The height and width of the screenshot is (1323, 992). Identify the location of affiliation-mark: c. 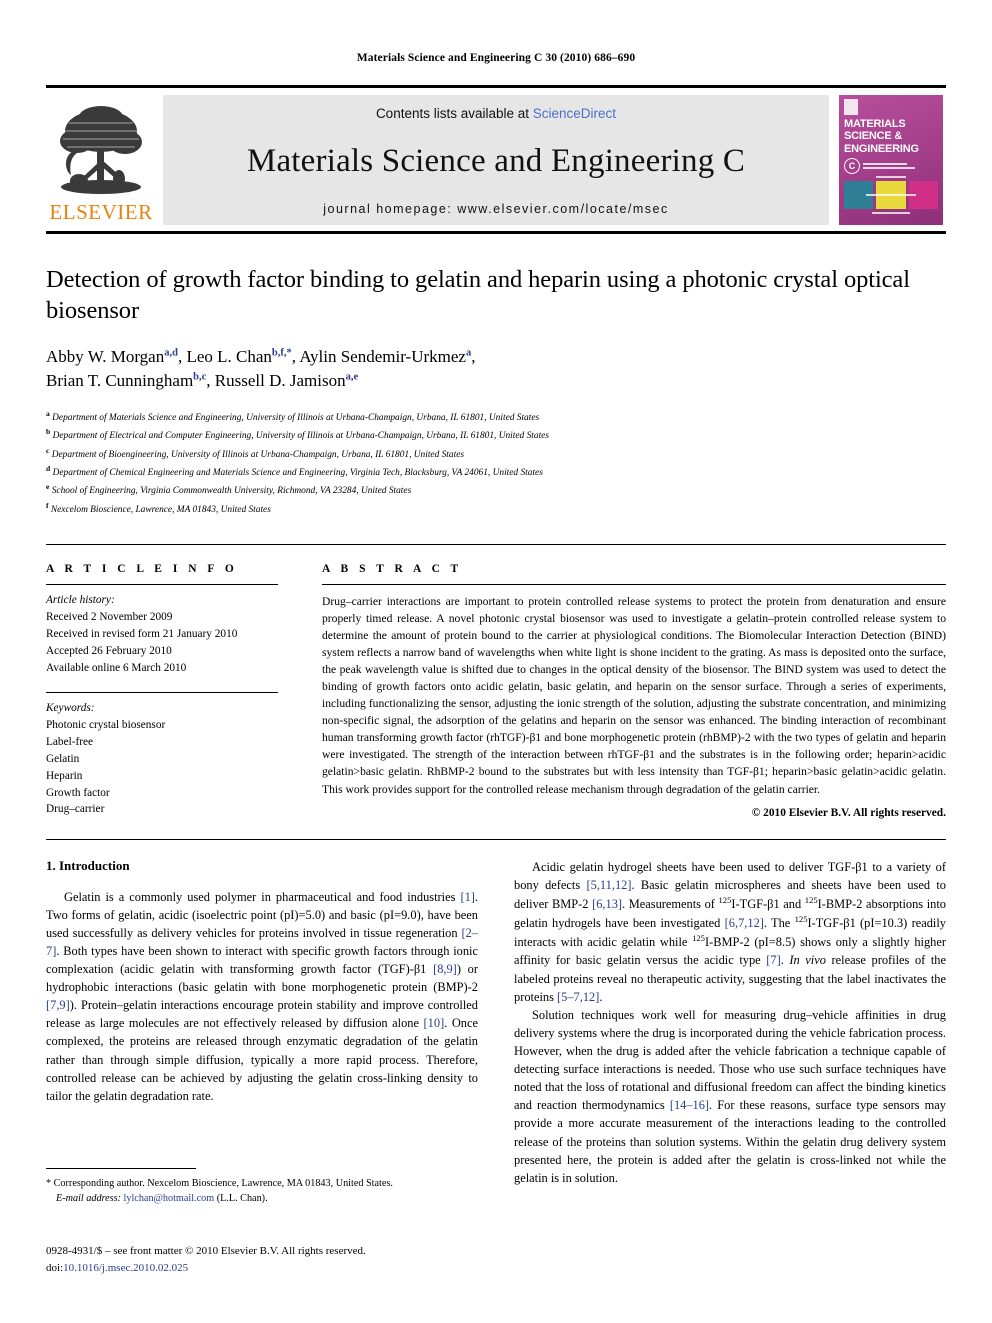
(48, 450).